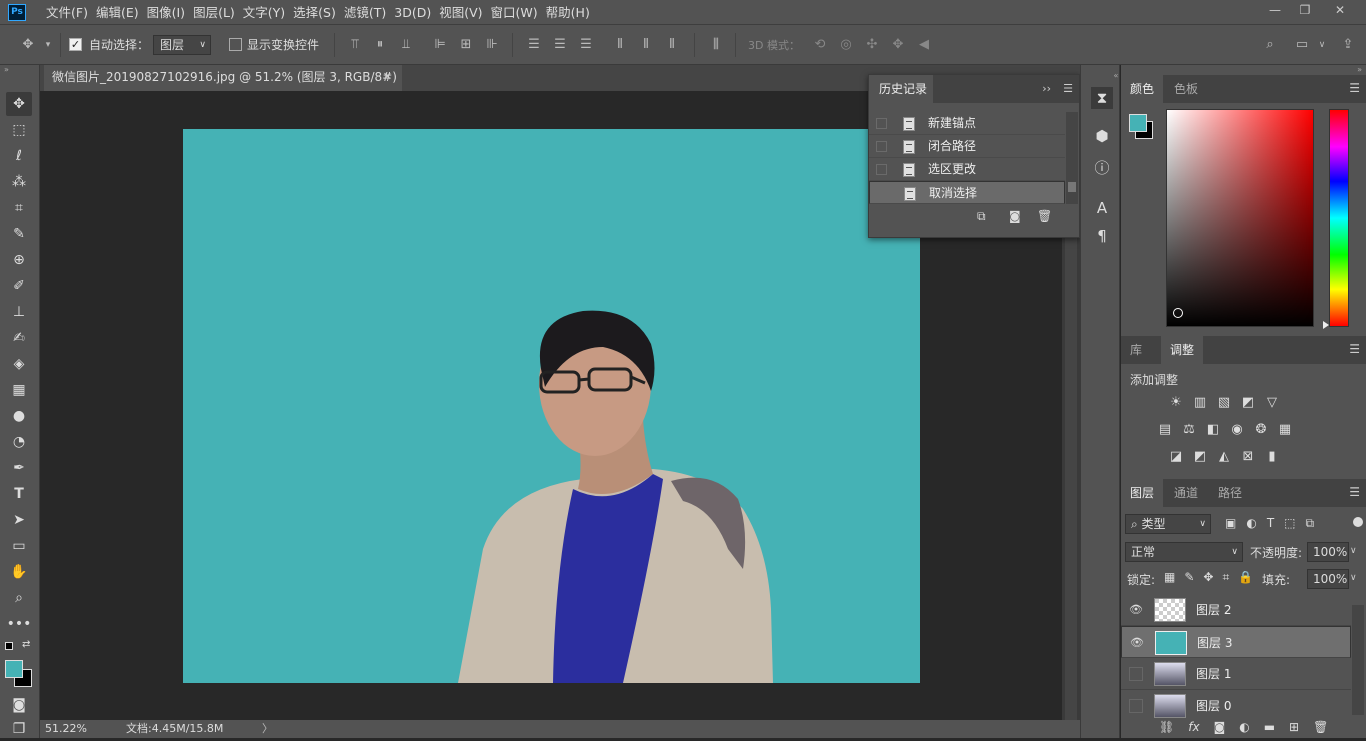 This screenshot has width=1366, height=741. What do you see at coordinates (1189, 577) in the screenshot?
I see `lock-pixels-icon: ✎` at bounding box center [1189, 577].